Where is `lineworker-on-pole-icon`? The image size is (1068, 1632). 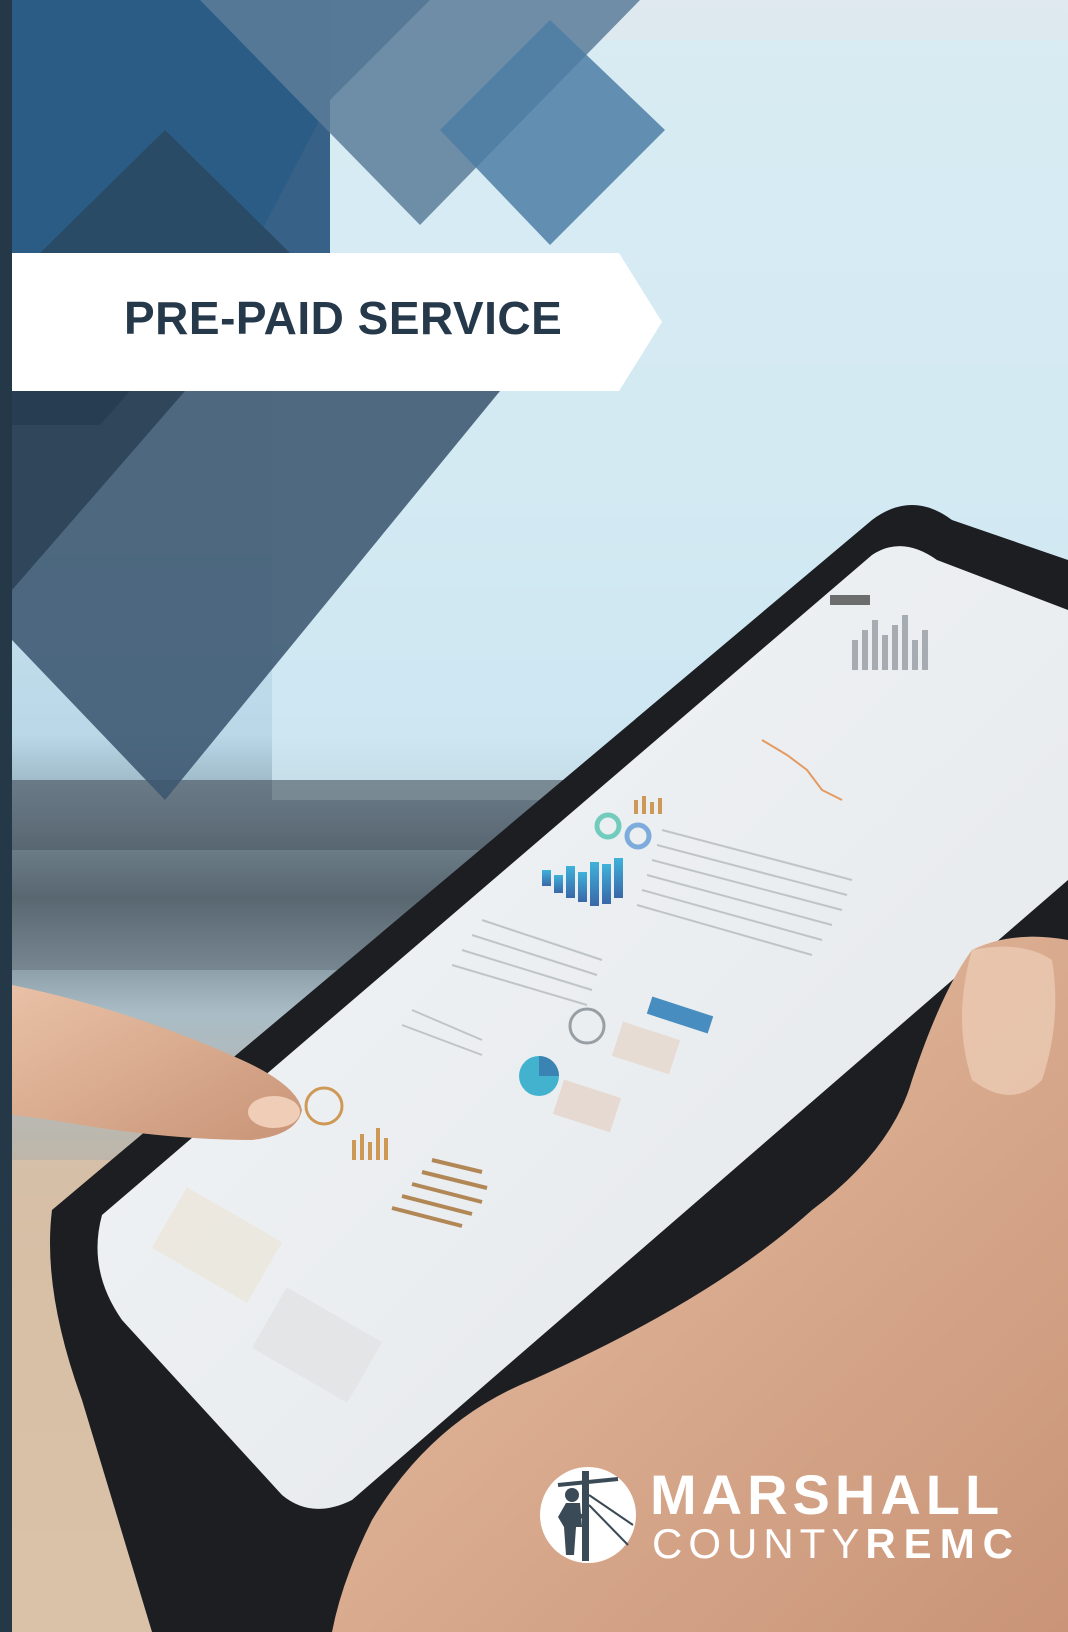 lineworker-on-pole-icon is located at coordinates (588, 1515).